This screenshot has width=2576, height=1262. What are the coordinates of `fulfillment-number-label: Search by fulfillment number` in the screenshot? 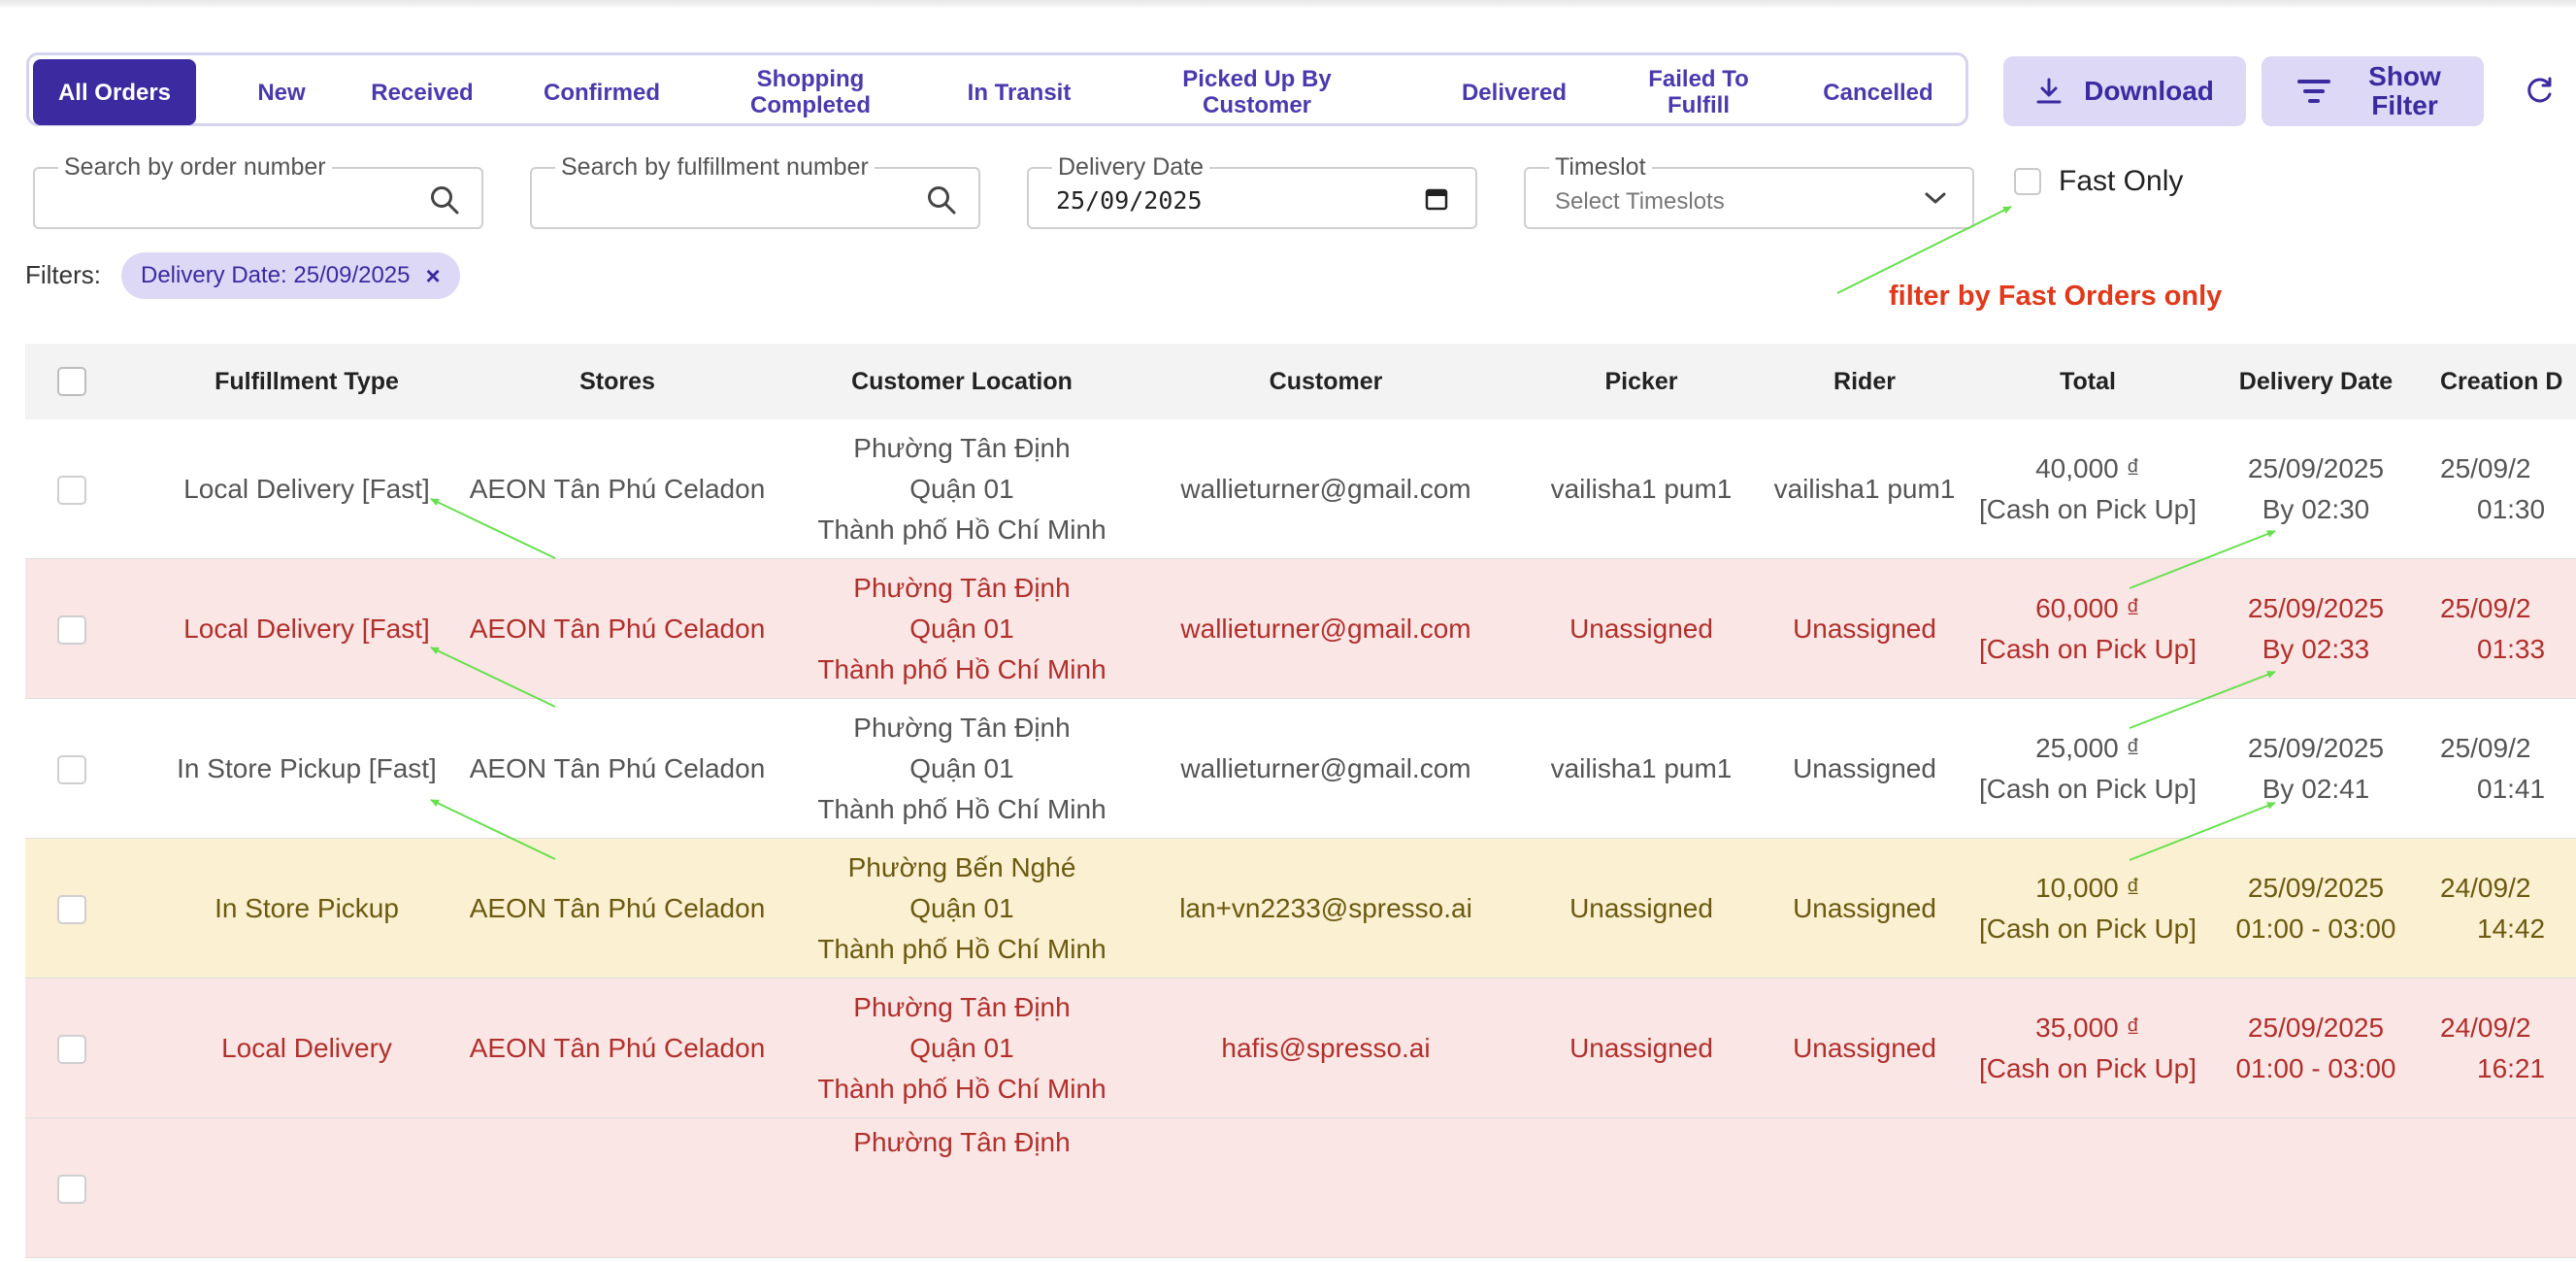 It's located at (715, 167).